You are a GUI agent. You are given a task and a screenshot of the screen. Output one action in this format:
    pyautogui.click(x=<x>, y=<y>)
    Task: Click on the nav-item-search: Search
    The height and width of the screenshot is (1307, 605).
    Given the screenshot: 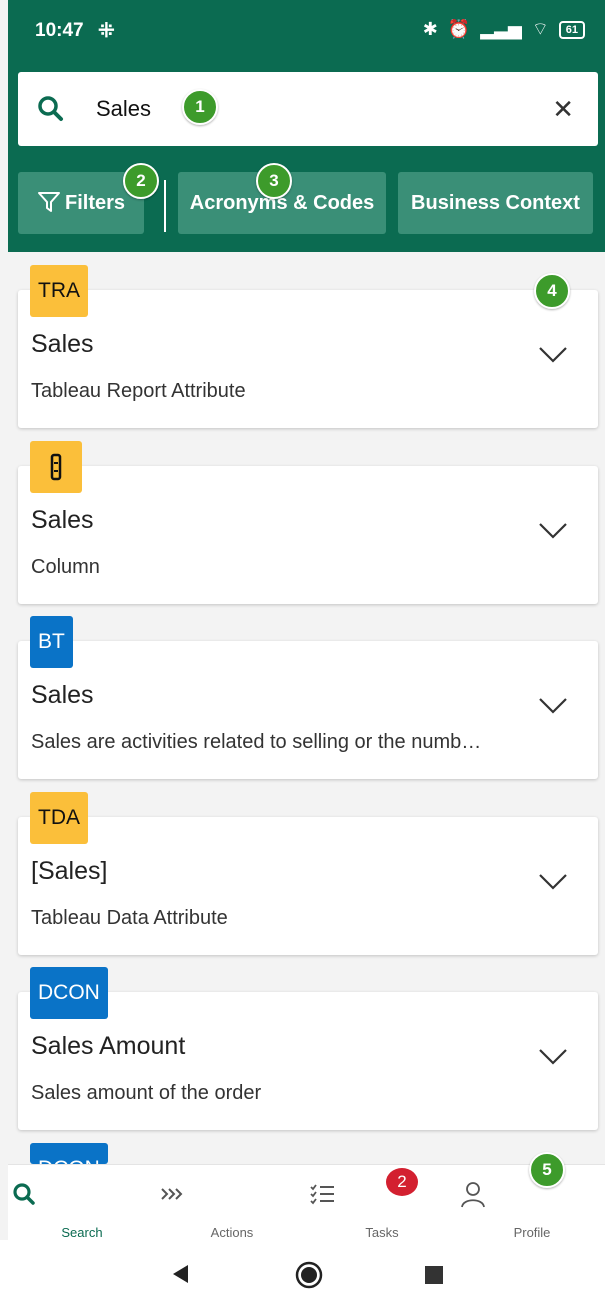 What is the action you would take?
    pyautogui.click(x=82, y=1203)
    